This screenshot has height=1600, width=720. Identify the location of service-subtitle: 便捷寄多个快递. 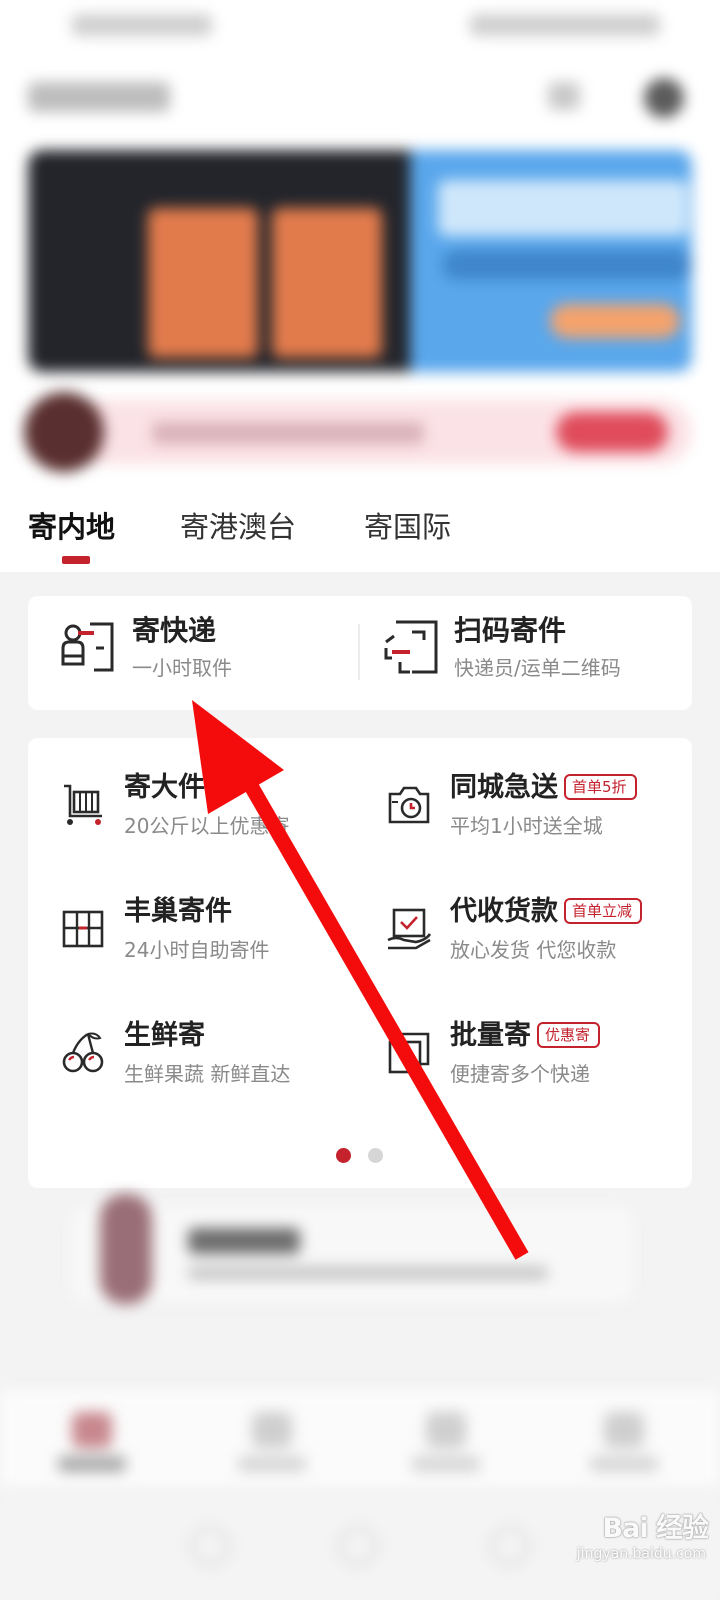
(520, 1074).